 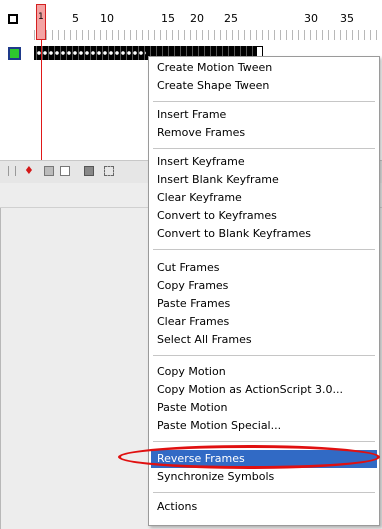 I want to click on menu-convert-to-keyframes: Convert to Keyframes, so click(x=266, y=216).